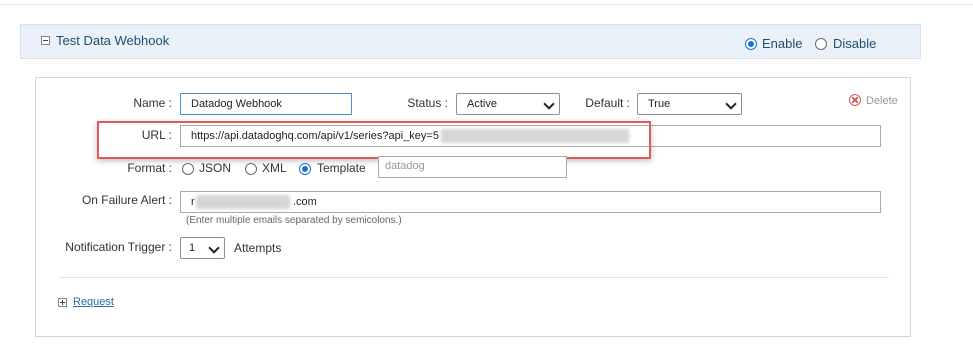 The image size is (973, 349). What do you see at coordinates (188, 169) in the screenshot?
I see `format-json-radio` at bounding box center [188, 169].